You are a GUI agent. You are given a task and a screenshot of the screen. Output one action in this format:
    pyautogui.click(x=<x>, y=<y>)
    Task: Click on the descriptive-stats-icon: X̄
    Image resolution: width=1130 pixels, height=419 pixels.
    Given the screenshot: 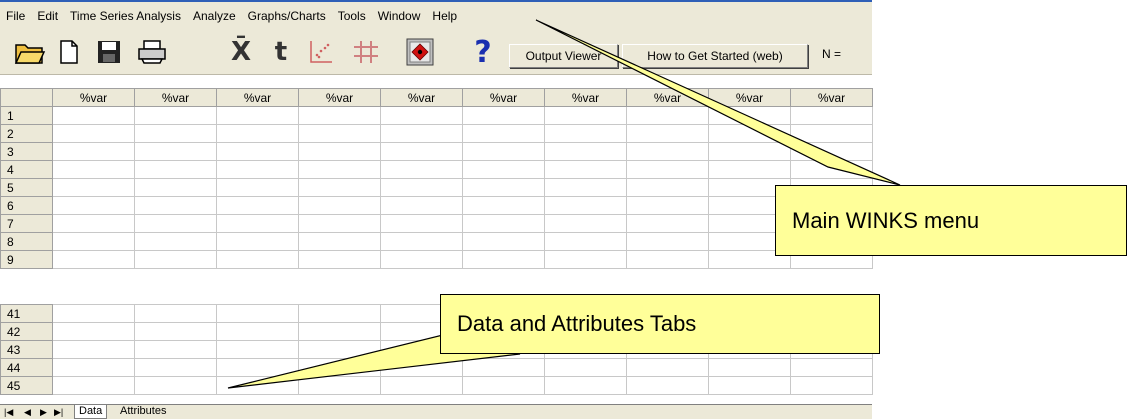 What is the action you would take?
    pyautogui.click(x=241, y=52)
    